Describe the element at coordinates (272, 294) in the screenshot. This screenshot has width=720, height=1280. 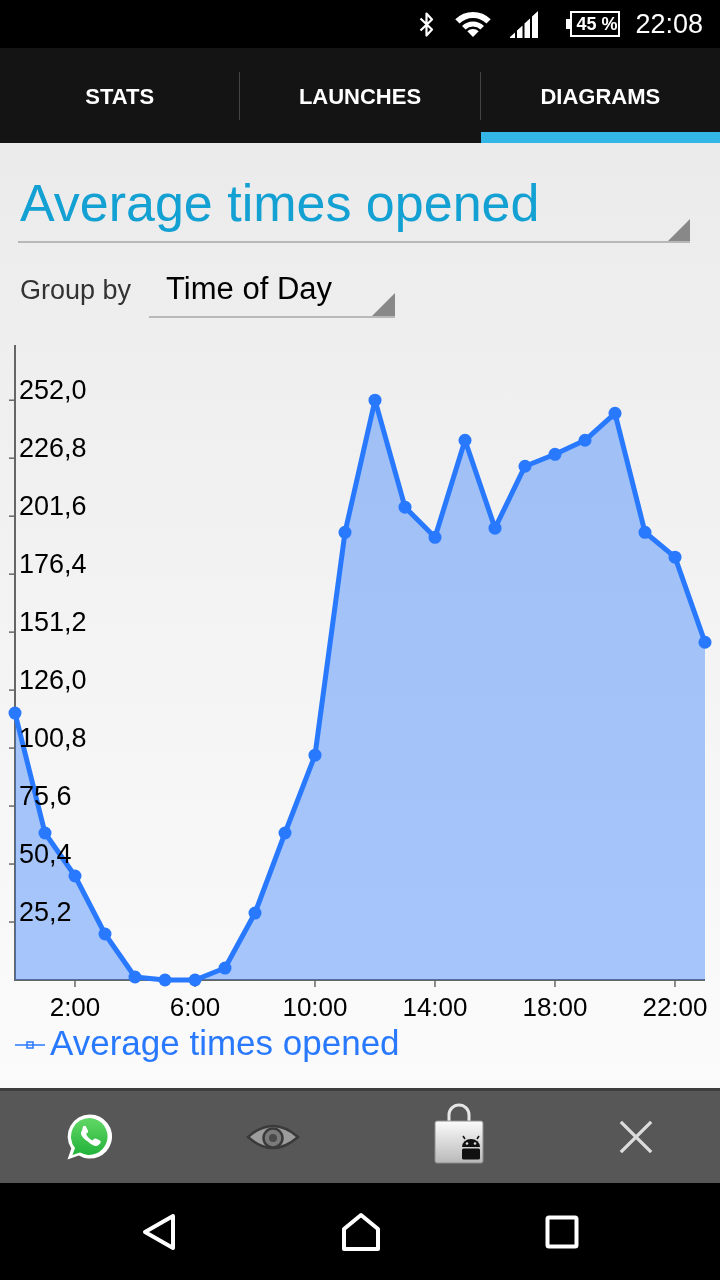
I see `group-by-dropdown: Time of Day` at that location.